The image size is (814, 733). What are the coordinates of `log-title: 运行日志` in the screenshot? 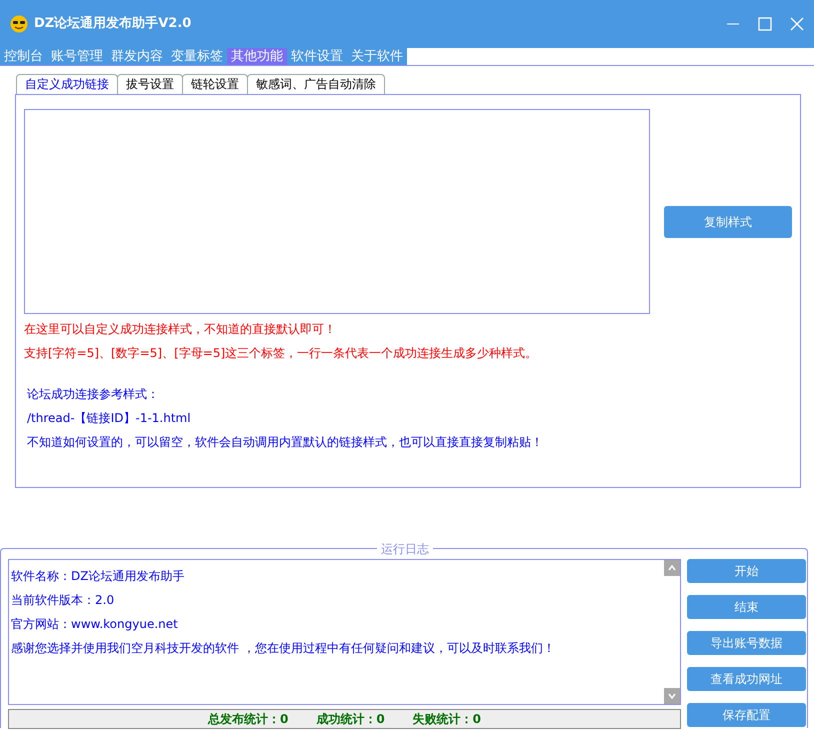 It's located at (405, 549).